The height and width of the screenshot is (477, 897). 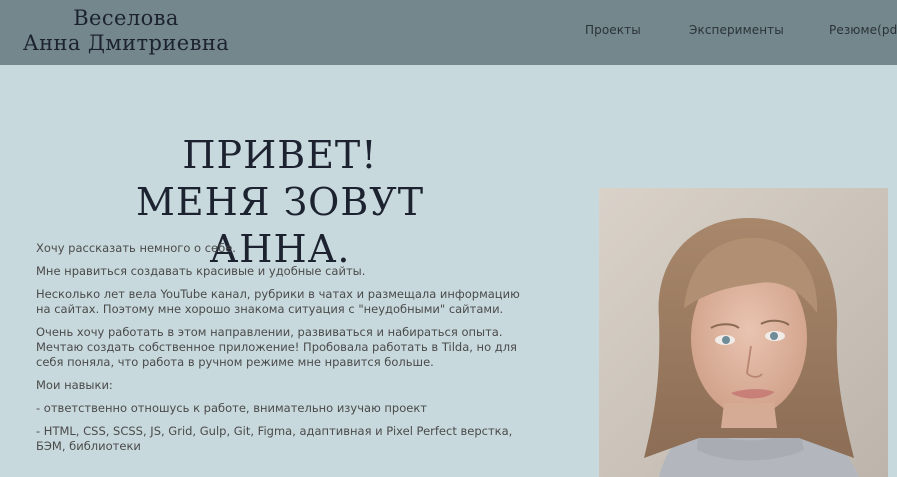 What do you see at coordinates (736, 30) in the screenshot?
I see `nav-link-experiments: Эксперименты` at bounding box center [736, 30].